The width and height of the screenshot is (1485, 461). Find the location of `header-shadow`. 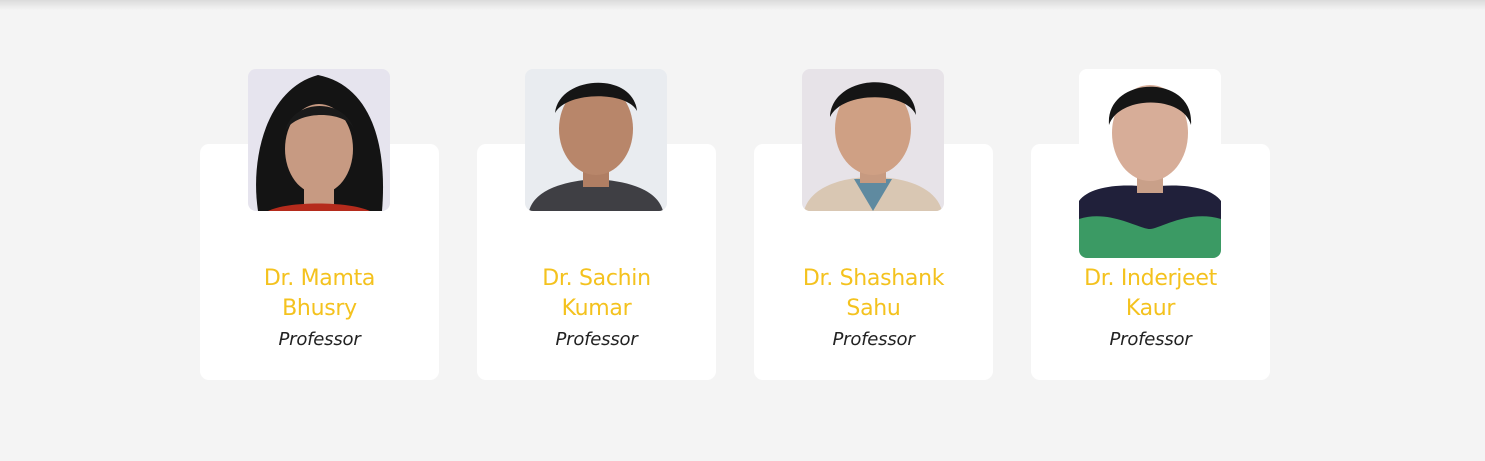

header-shadow is located at coordinates (742, 5).